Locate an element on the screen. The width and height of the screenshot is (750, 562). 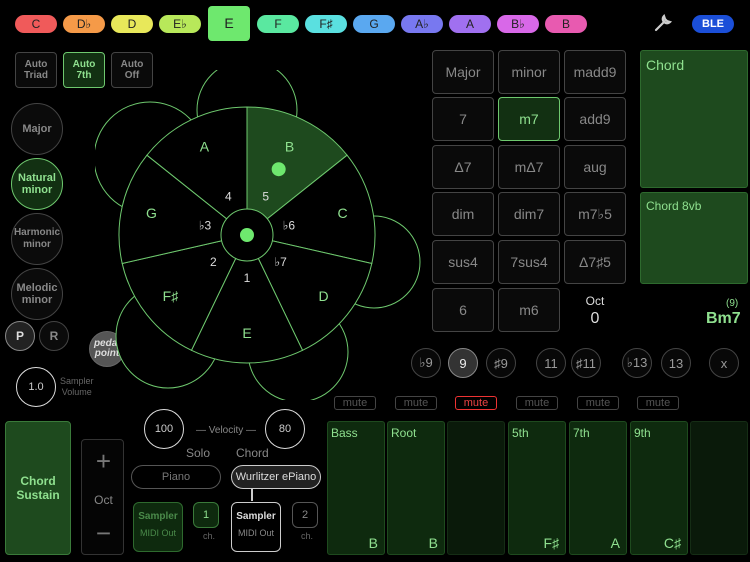
chord-type-button-2: madd9 is located at coordinates (595, 72).